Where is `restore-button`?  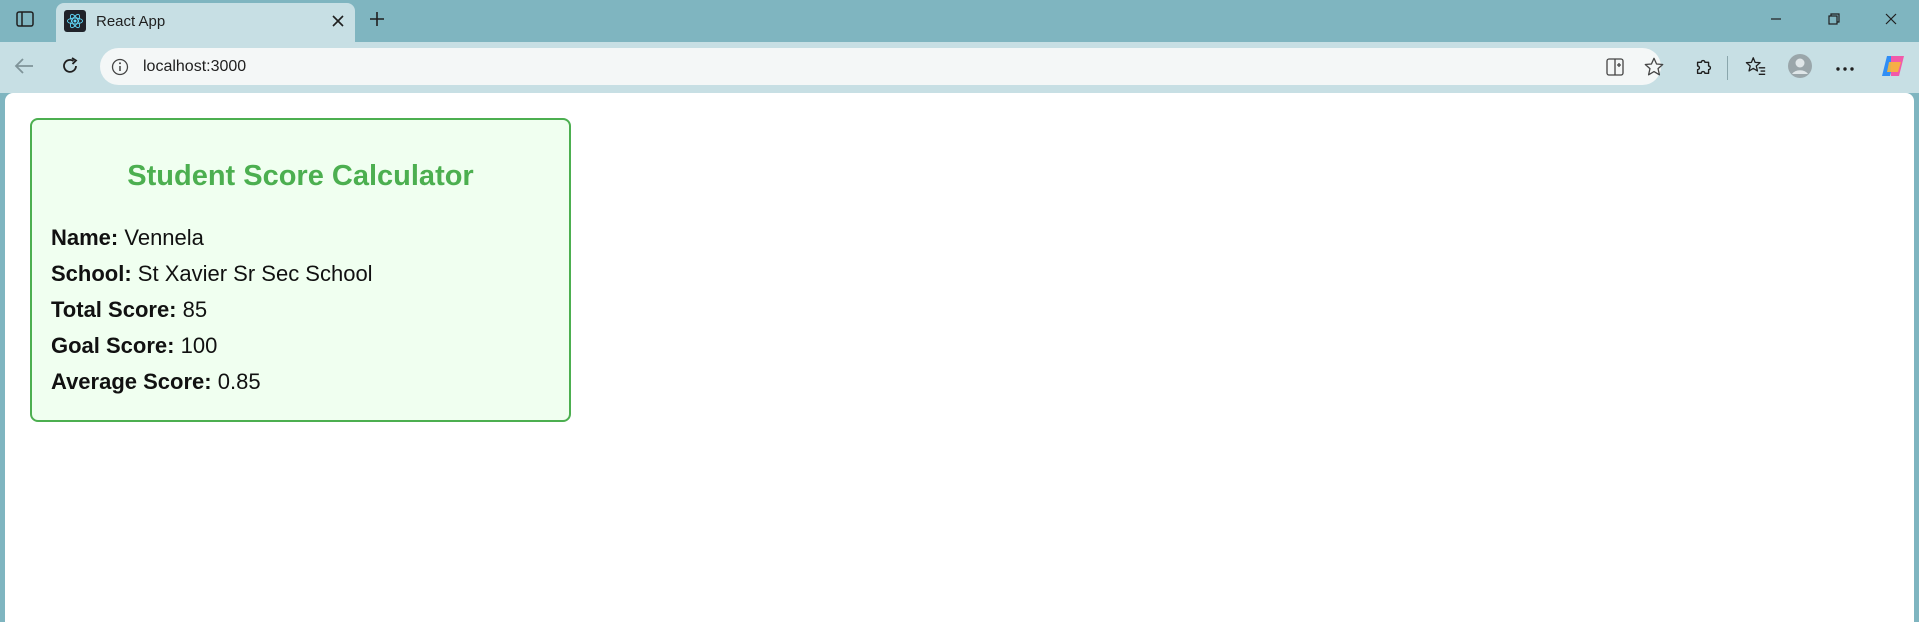
restore-button is located at coordinates (1834, 21).